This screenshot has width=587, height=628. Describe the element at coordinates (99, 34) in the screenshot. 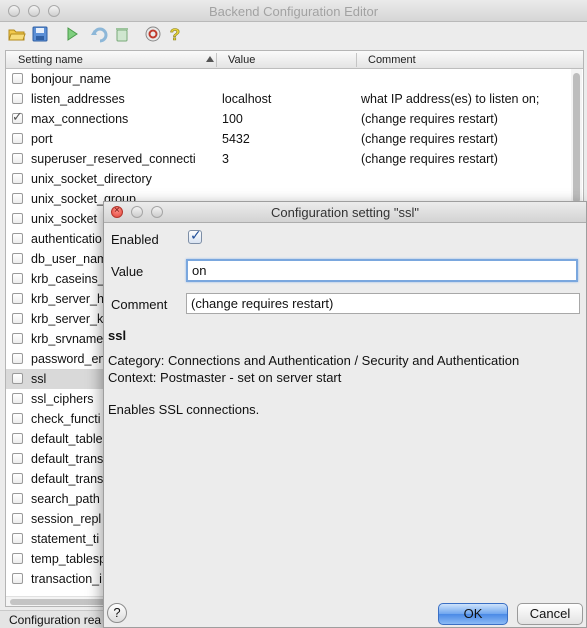

I see `undo-icon` at that location.